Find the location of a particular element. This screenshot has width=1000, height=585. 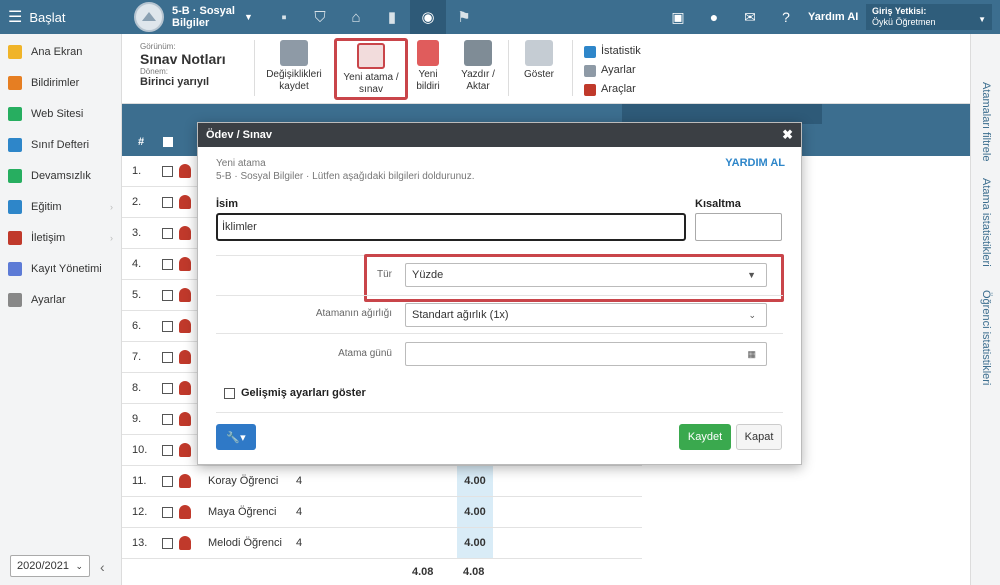

cast-icon: ▣ is located at coordinates (678, 17).